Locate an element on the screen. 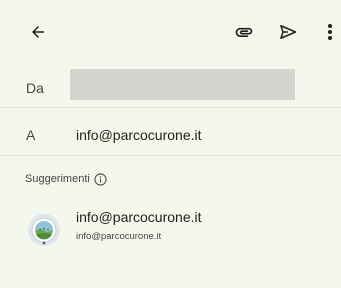 The width and height of the screenshot is (341, 288). more-vert-icon is located at coordinates (330, 32).